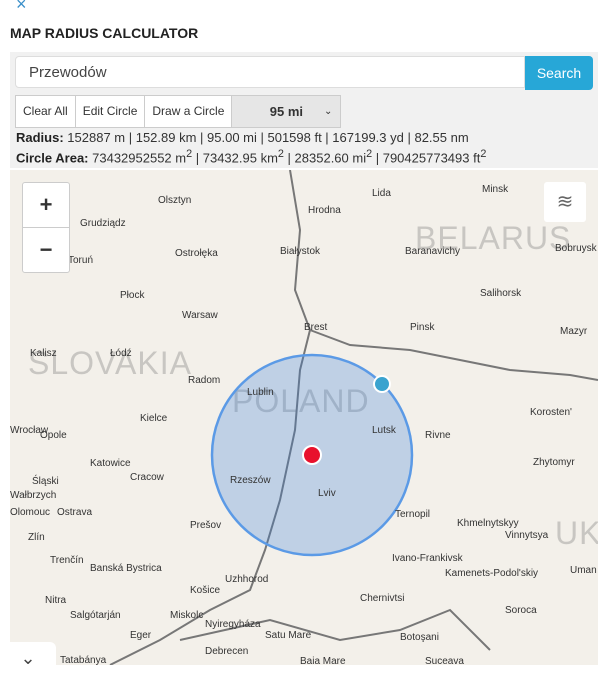  I want to click on chevron-down-icon: ⌄, so click(328, 111).